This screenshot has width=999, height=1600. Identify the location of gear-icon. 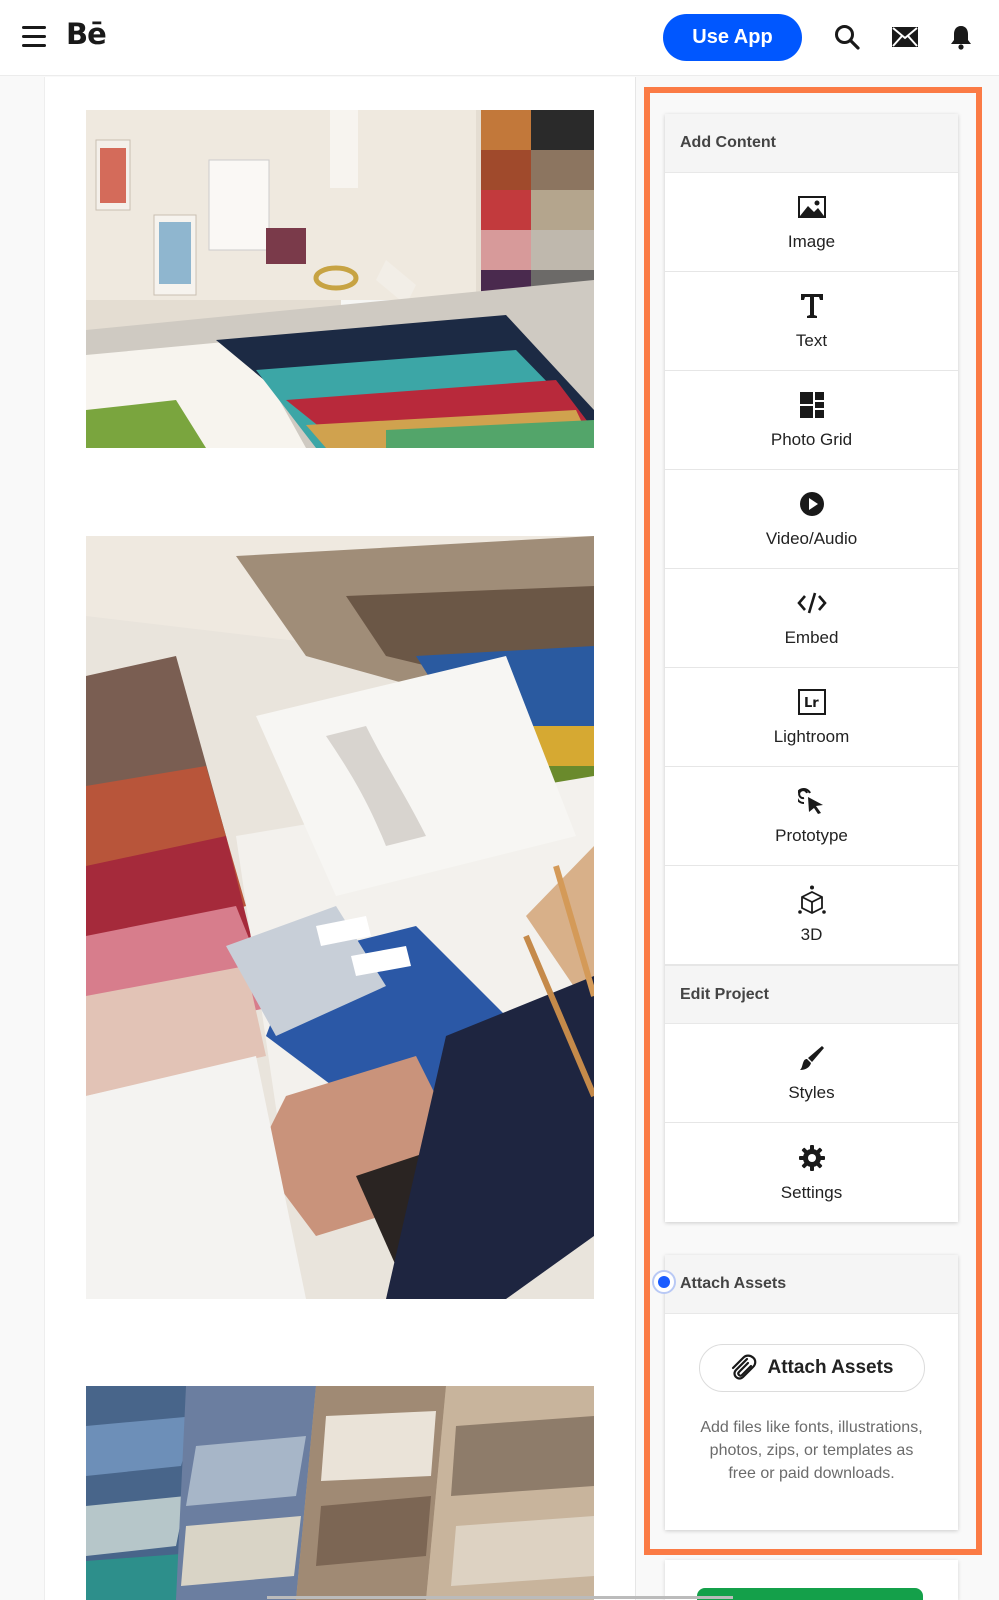
(811, 1158).